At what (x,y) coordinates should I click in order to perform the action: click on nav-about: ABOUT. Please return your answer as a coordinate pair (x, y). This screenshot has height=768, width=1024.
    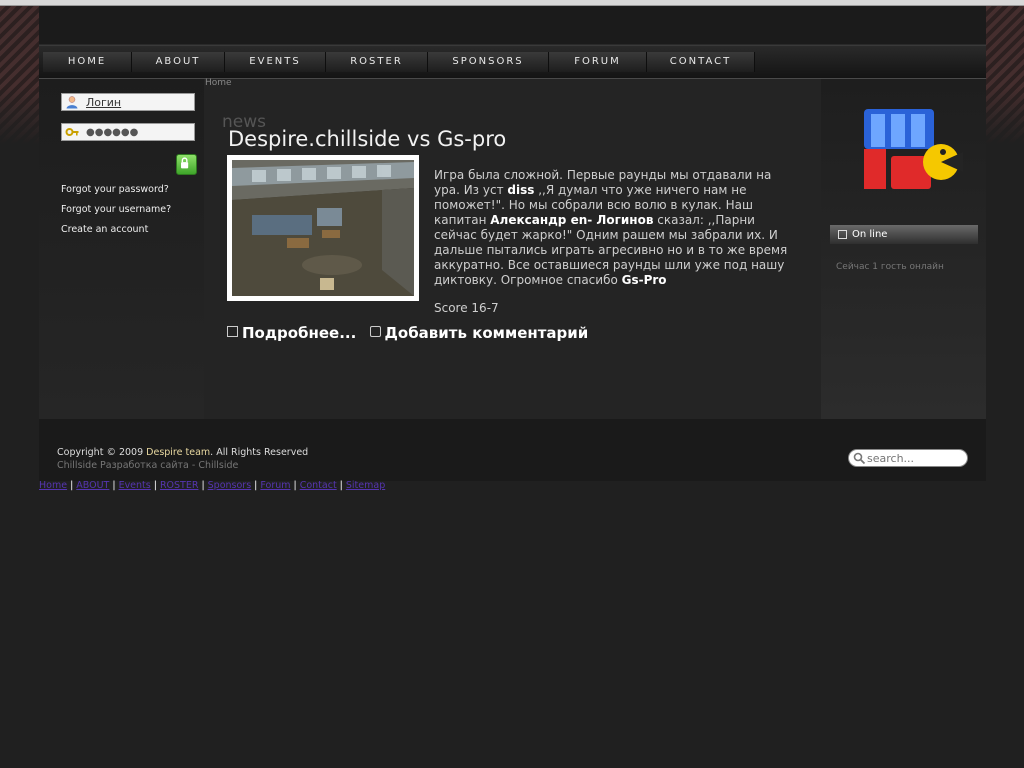
    Looking at the image, I should click on (178, 62).